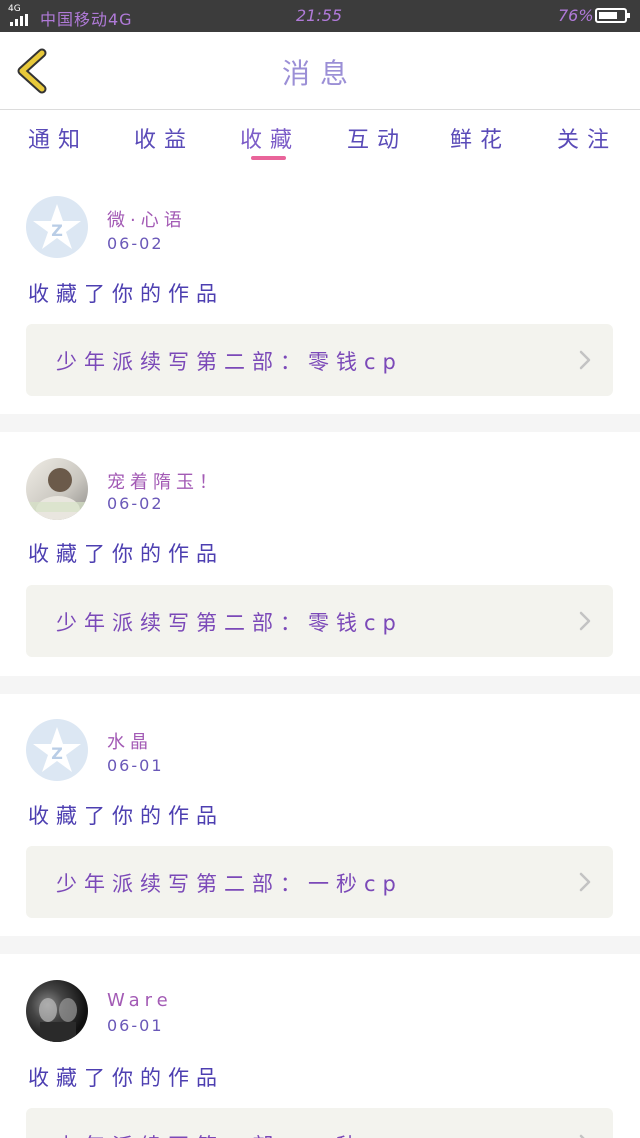 Image resolution: width=640 pixels, height=1138 pixels. I want to click on battery-icon, so click(612, 15).